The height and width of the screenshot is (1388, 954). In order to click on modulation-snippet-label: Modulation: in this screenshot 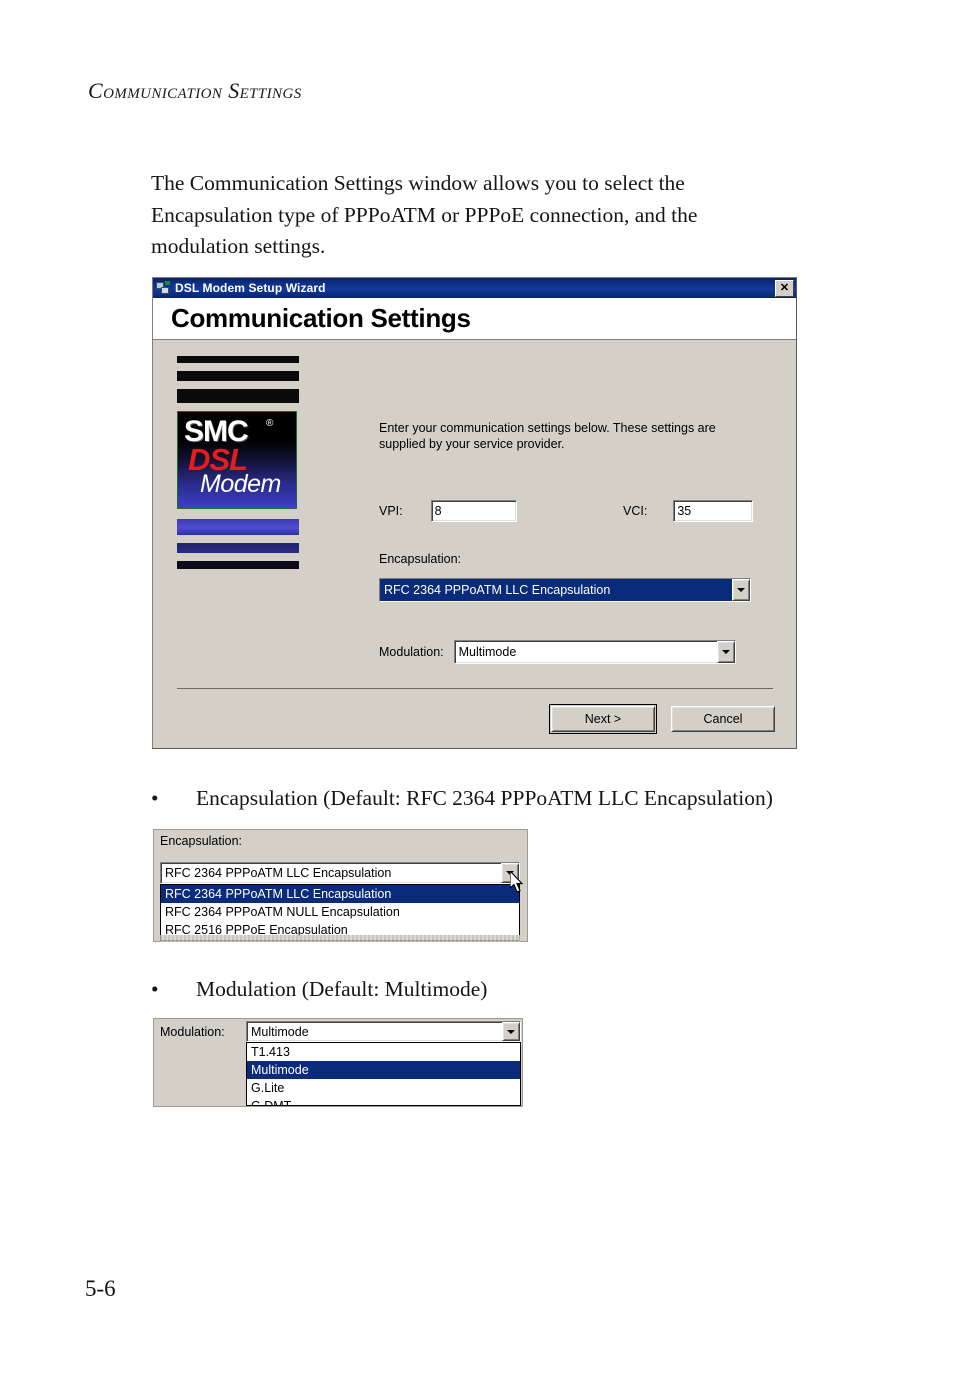, I will do `click(192, 1032)`.